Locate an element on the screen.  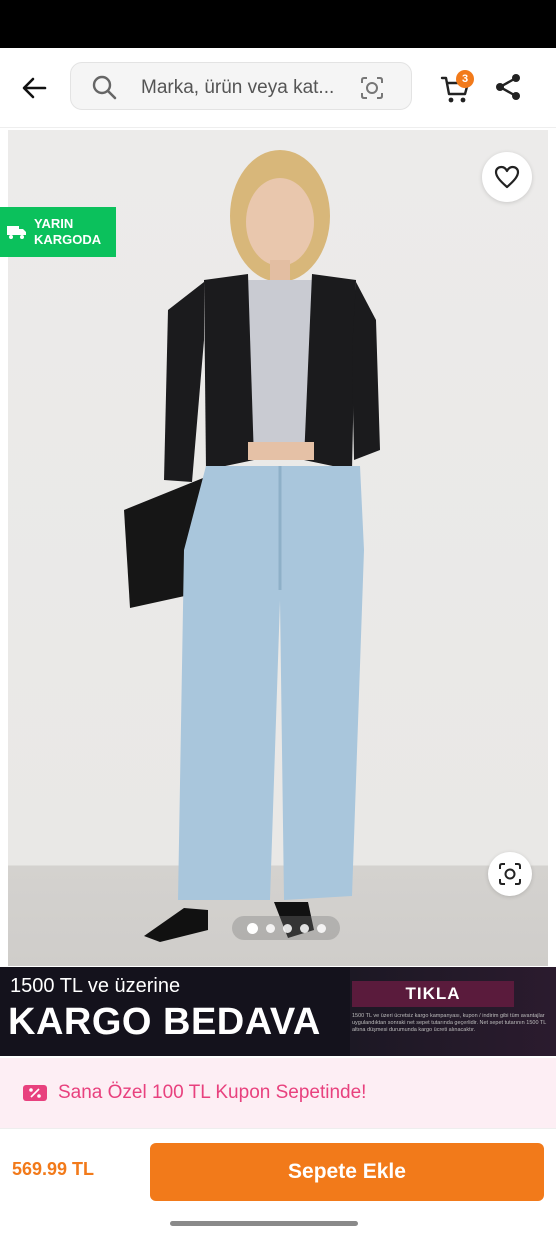
arrow-back-icon is located at coordinates (34, 88).